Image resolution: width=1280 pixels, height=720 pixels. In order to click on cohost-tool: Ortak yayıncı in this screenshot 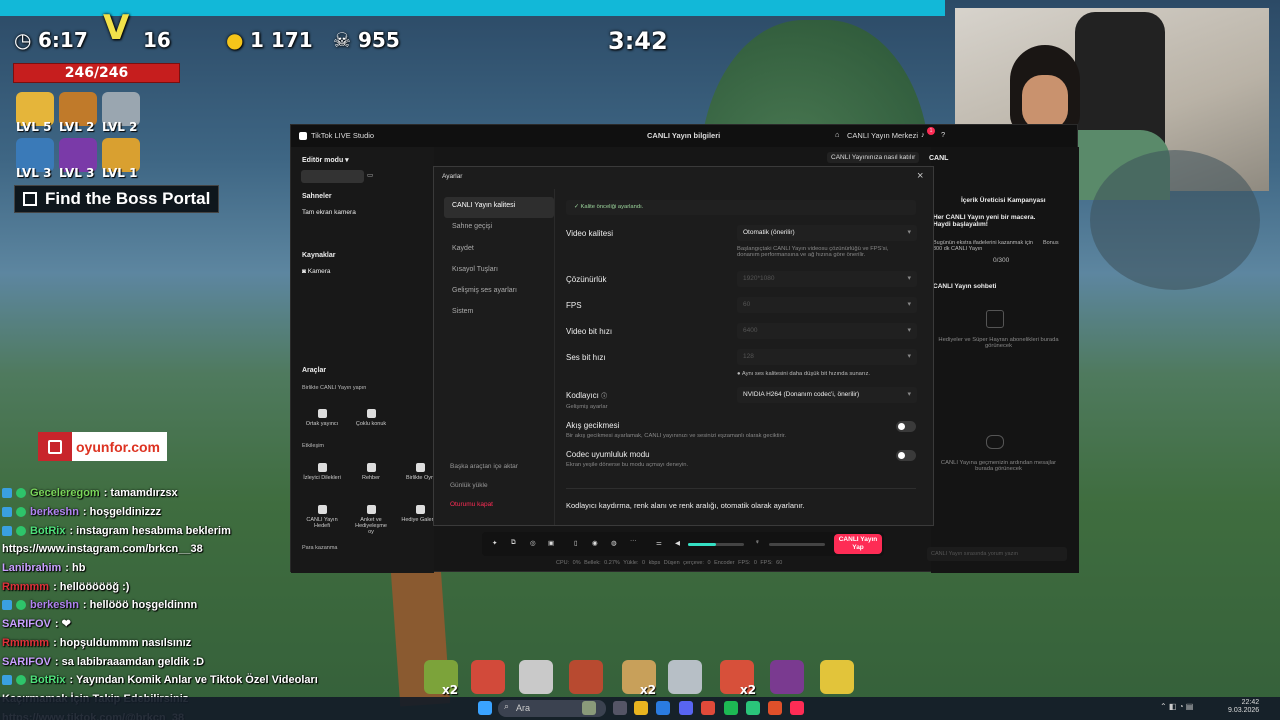, I will do `click(322, 418)`.